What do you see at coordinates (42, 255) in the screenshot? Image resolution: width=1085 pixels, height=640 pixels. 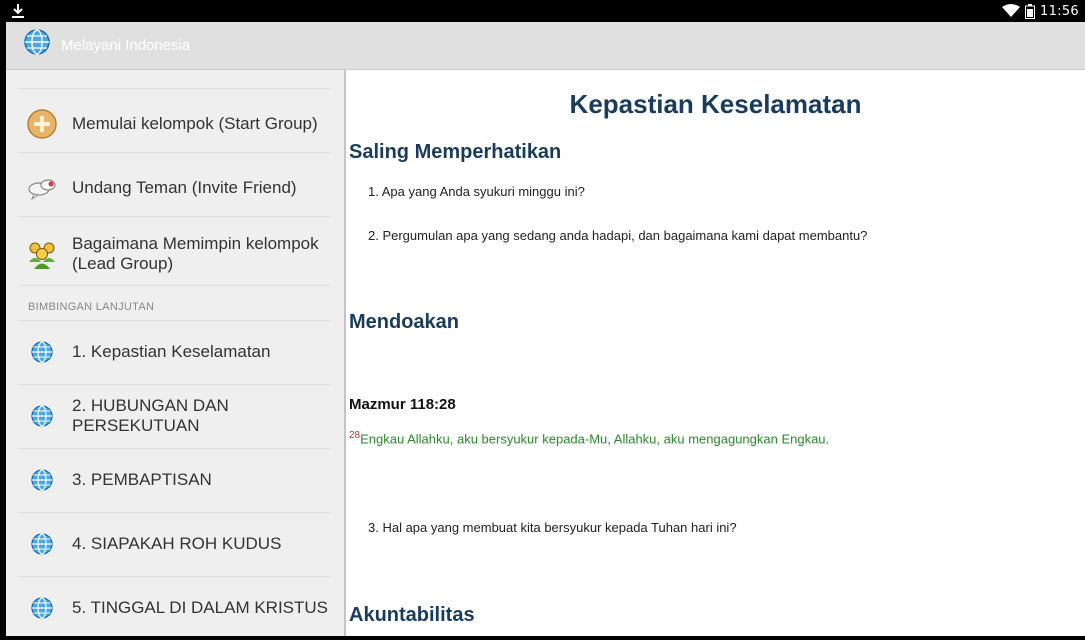 I see `group-people-icon` at bounding box center [42, 255].